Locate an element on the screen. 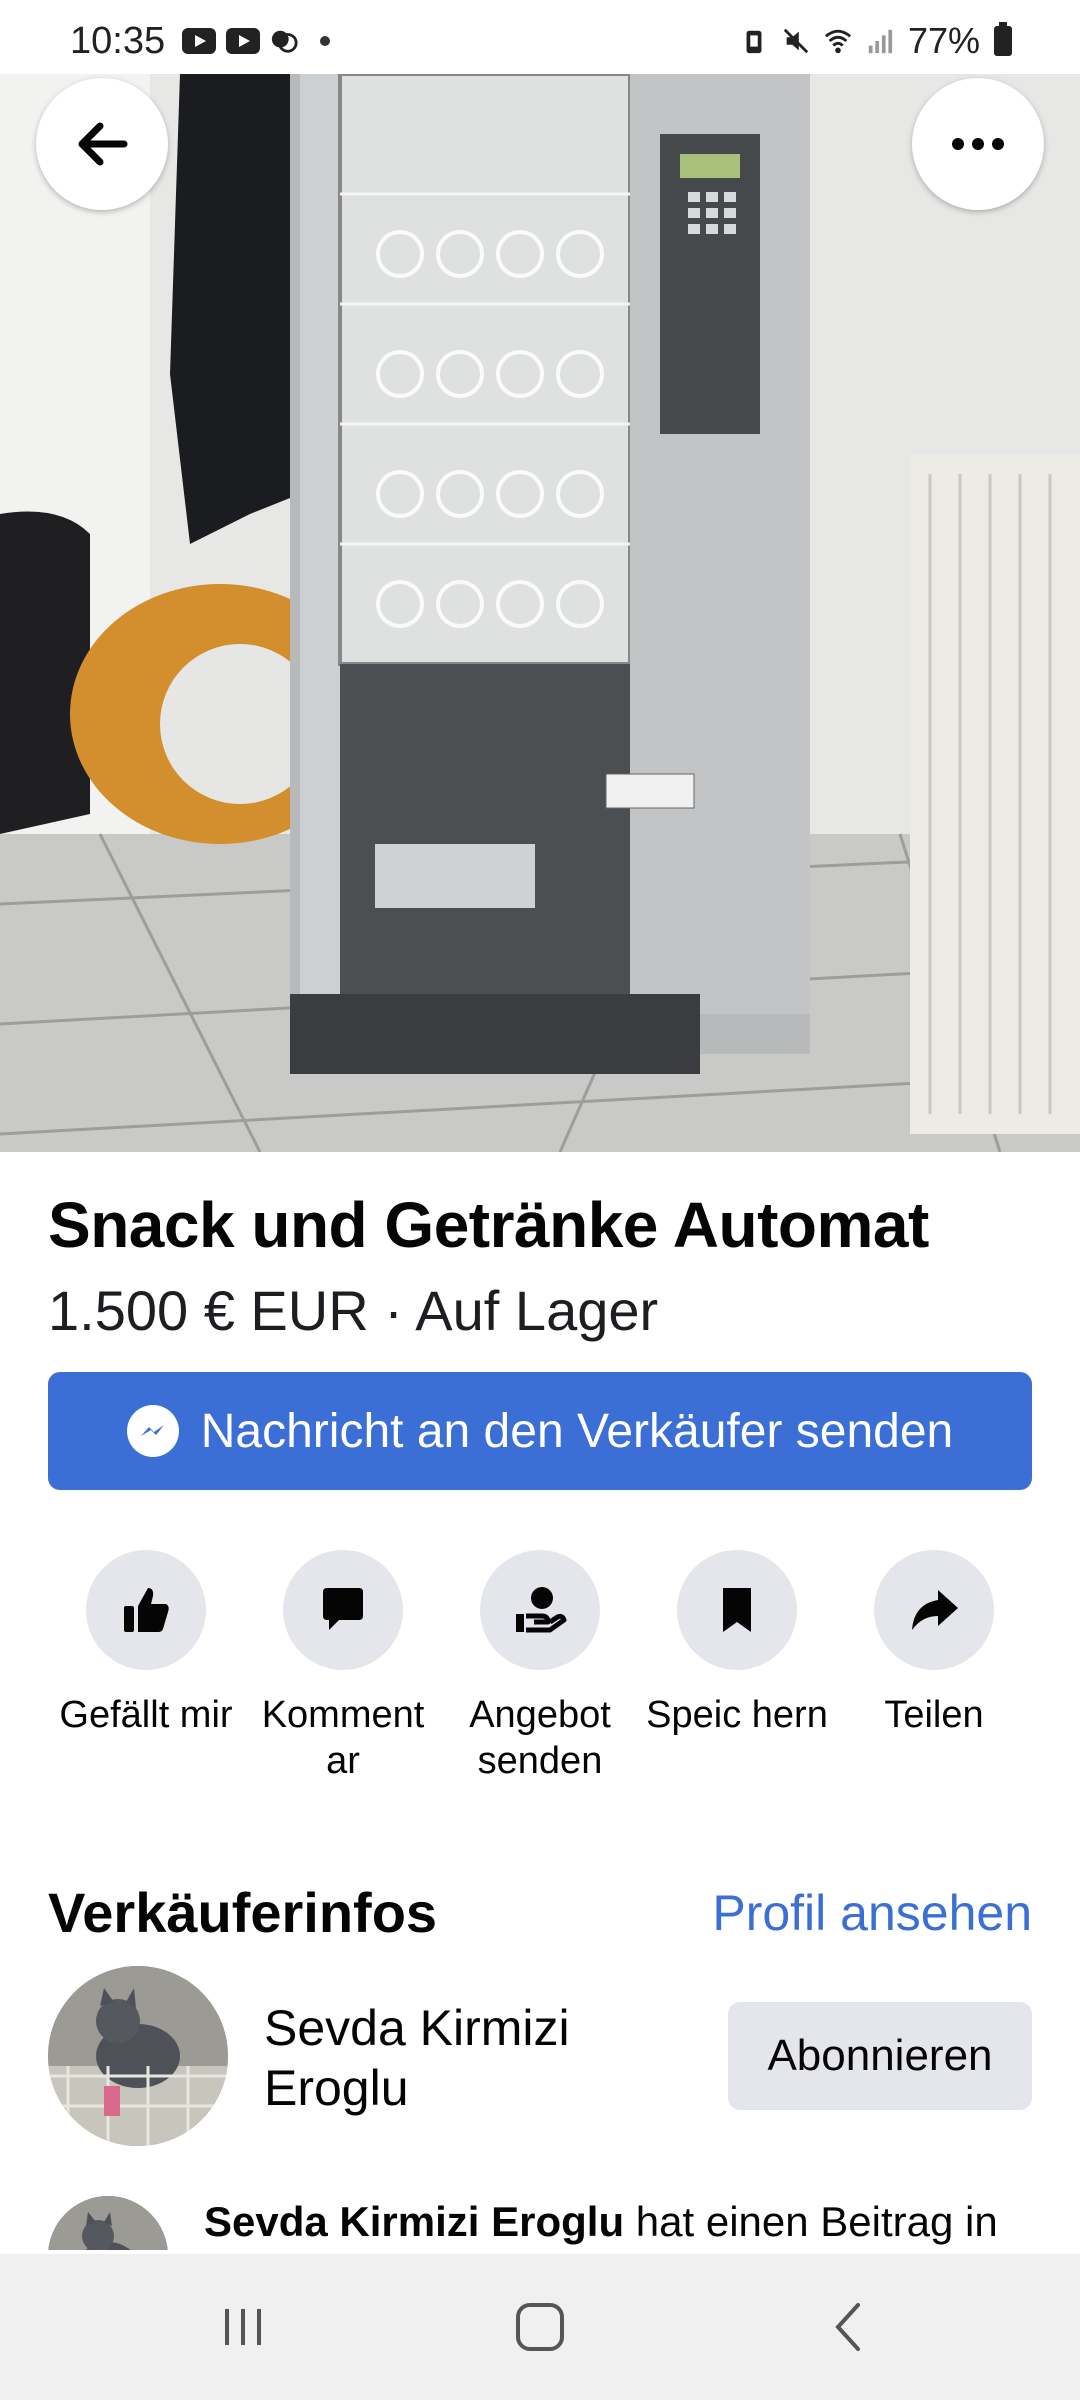 The height and width of the screenshot is (2400, 1080). save-button: Speic hern is located at coordinates (737, 1667).